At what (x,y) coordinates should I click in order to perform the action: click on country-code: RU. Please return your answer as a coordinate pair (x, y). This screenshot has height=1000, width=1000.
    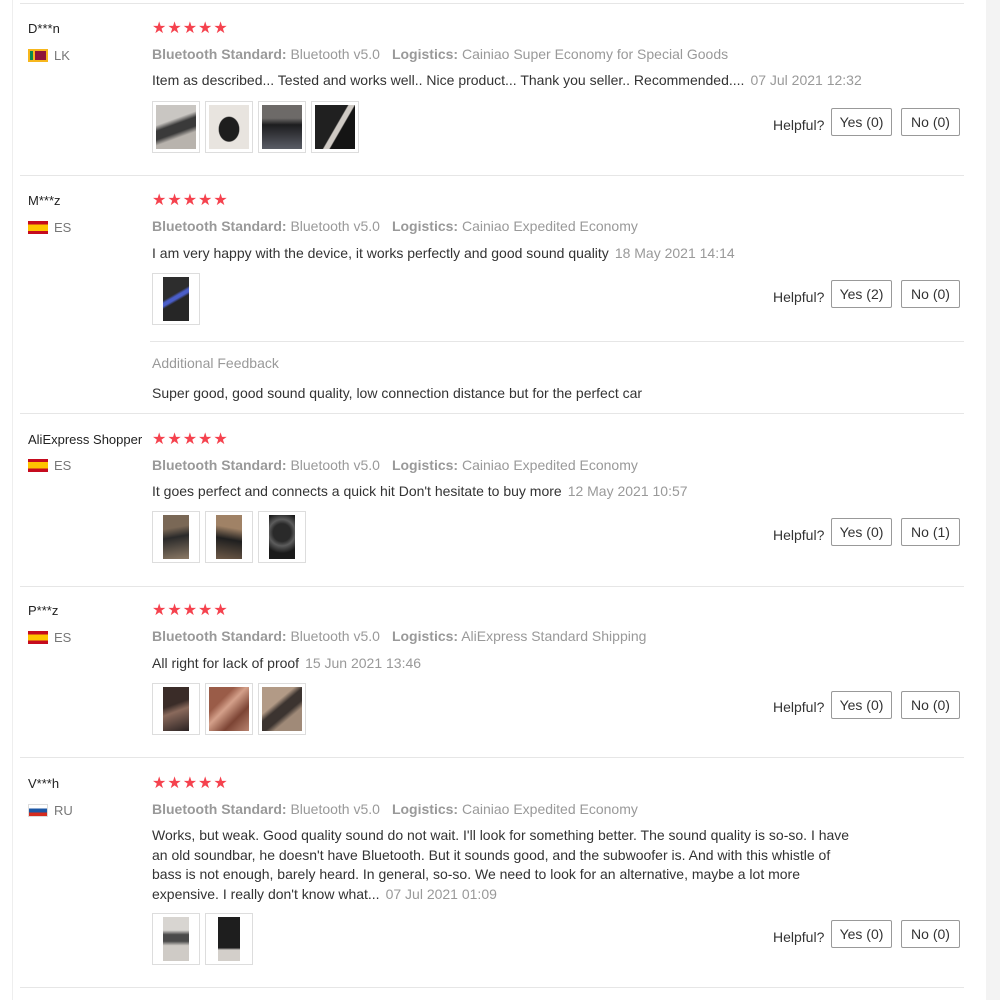
    Looking at the image, I should click on (63, 810).